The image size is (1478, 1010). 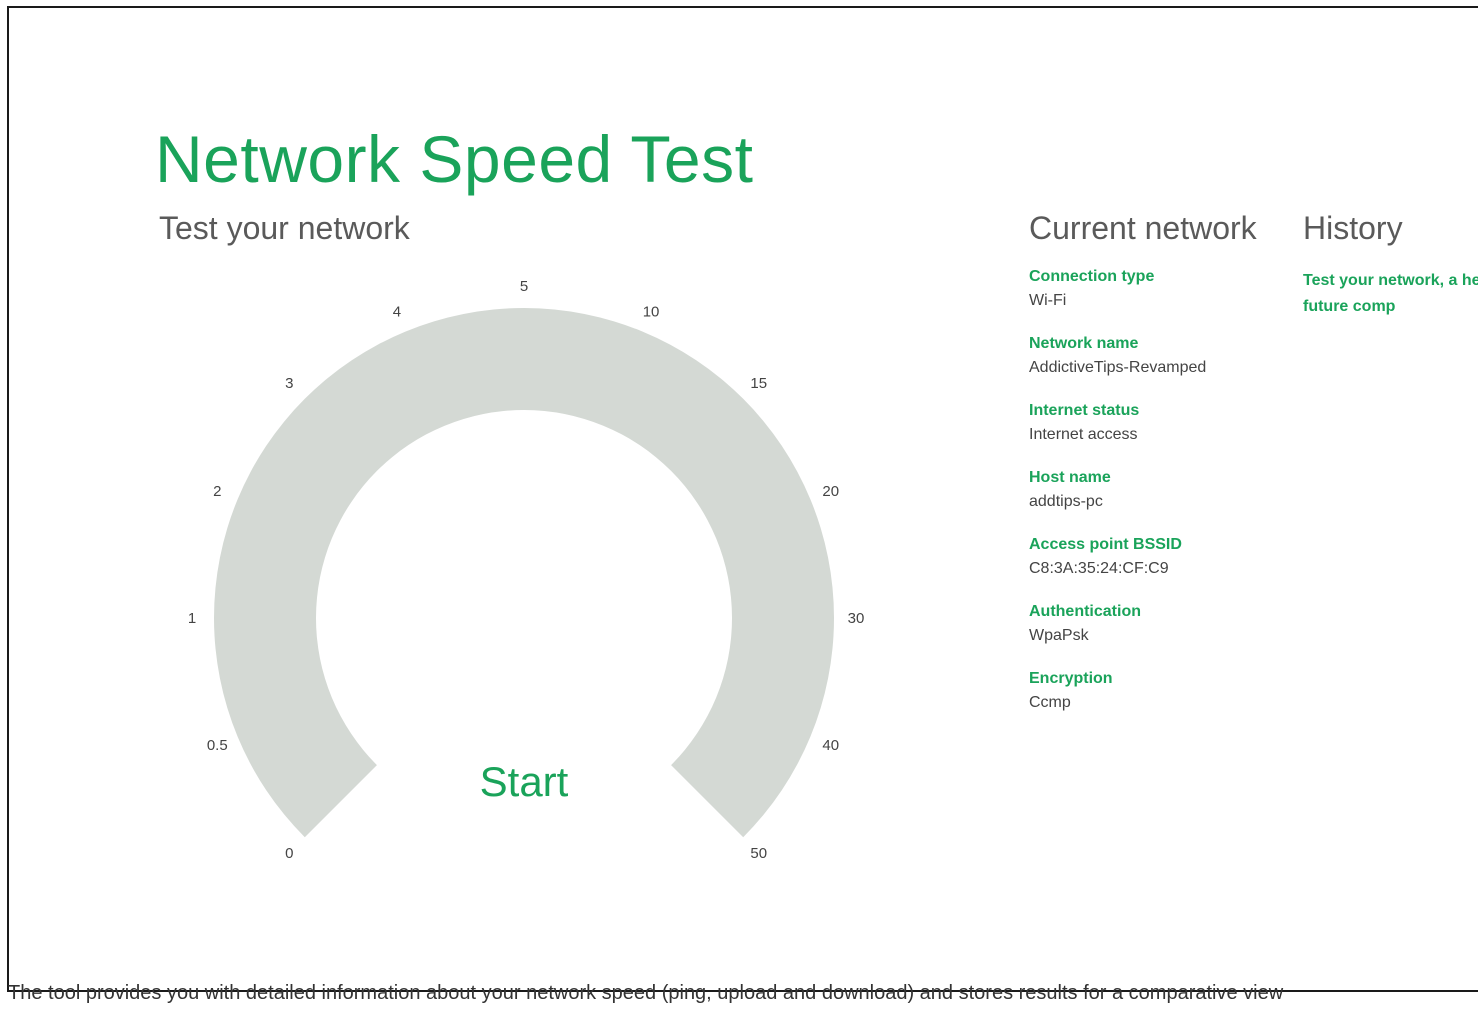 I want to click on network-info-item: Access point BSSID C8:3A:35:24:CF:C9, so click(x=1159, y=565).